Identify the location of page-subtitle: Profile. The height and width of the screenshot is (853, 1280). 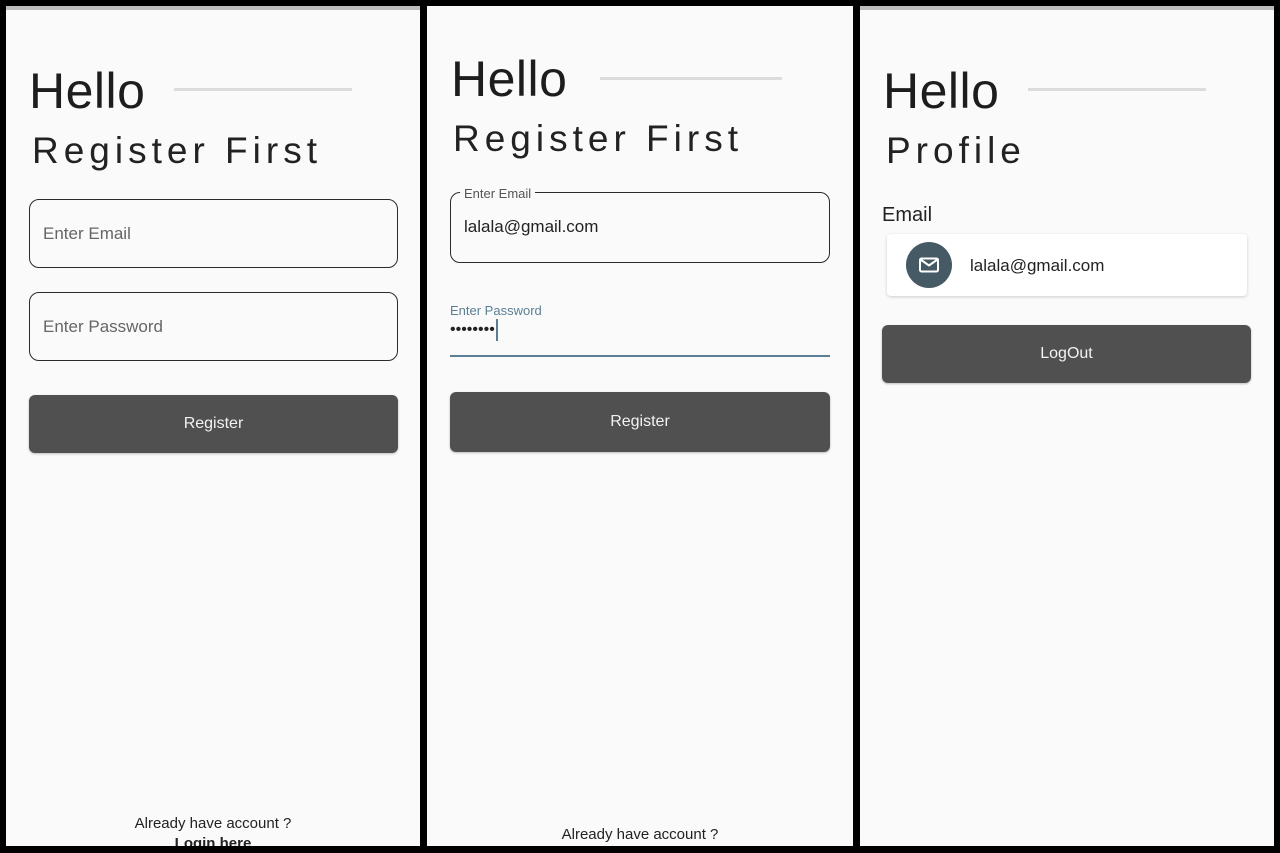
(956, 150).